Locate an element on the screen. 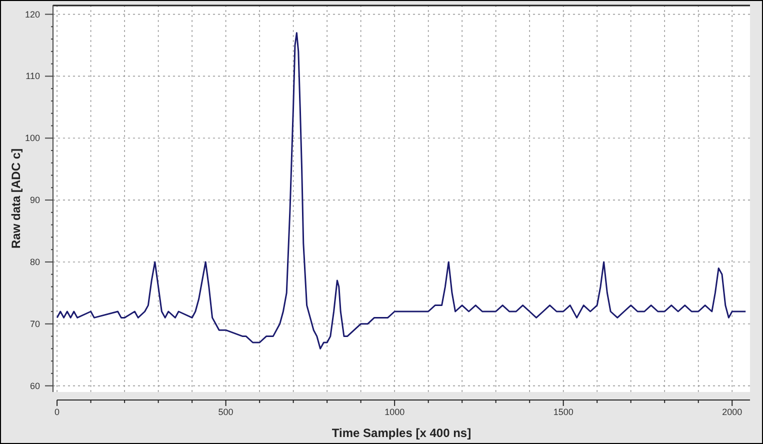 This screenshot has height=444, width=763. x-tick-label: 0 is located at coordinates (57, 412).